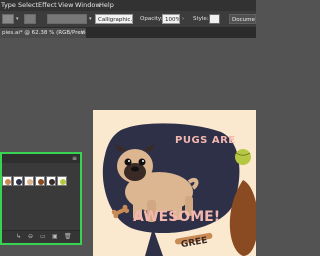  What do you see at coordinates (43, 33) in the screenshot?
I see `document-tab: pies.ai* @ 62.38 % (RGB/Preview)` at bounding box center [43, 33].